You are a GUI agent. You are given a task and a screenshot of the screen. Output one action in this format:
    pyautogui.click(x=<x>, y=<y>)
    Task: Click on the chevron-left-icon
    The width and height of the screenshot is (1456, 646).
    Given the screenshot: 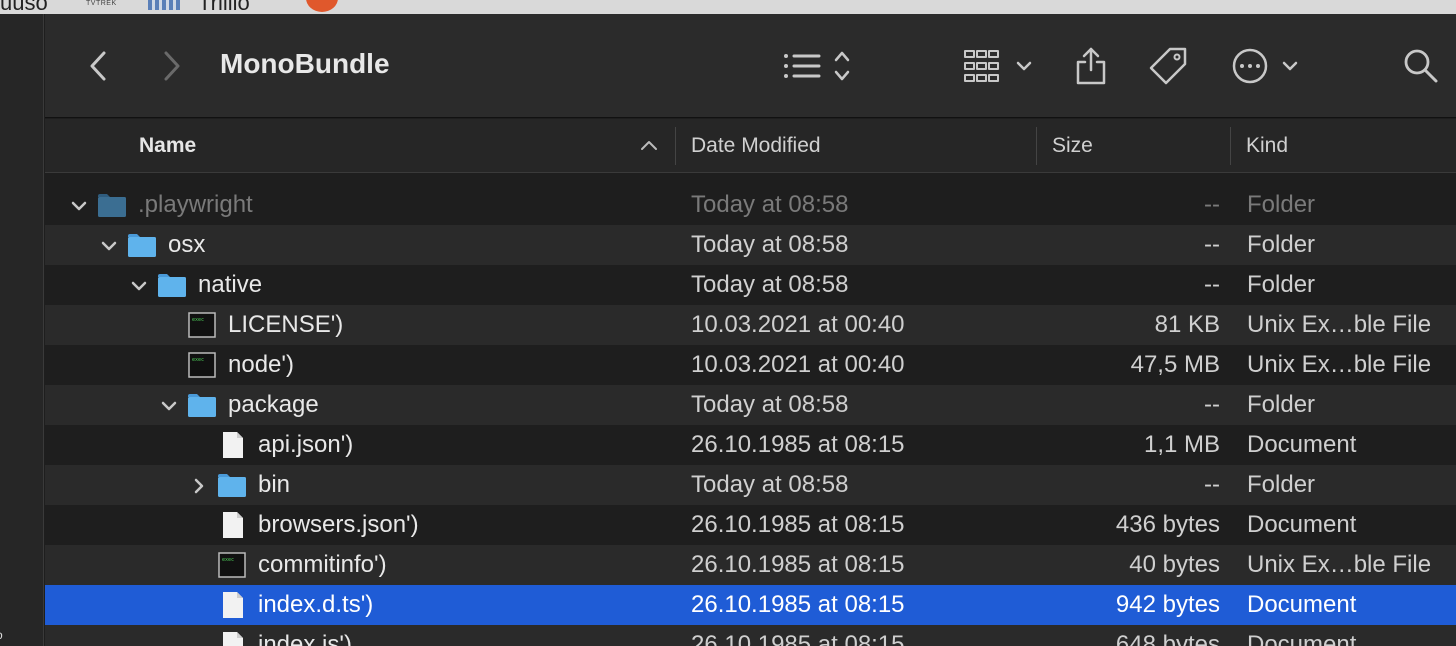 What is the action you would take?
    pyautogui.click(x=98, y=66)
    